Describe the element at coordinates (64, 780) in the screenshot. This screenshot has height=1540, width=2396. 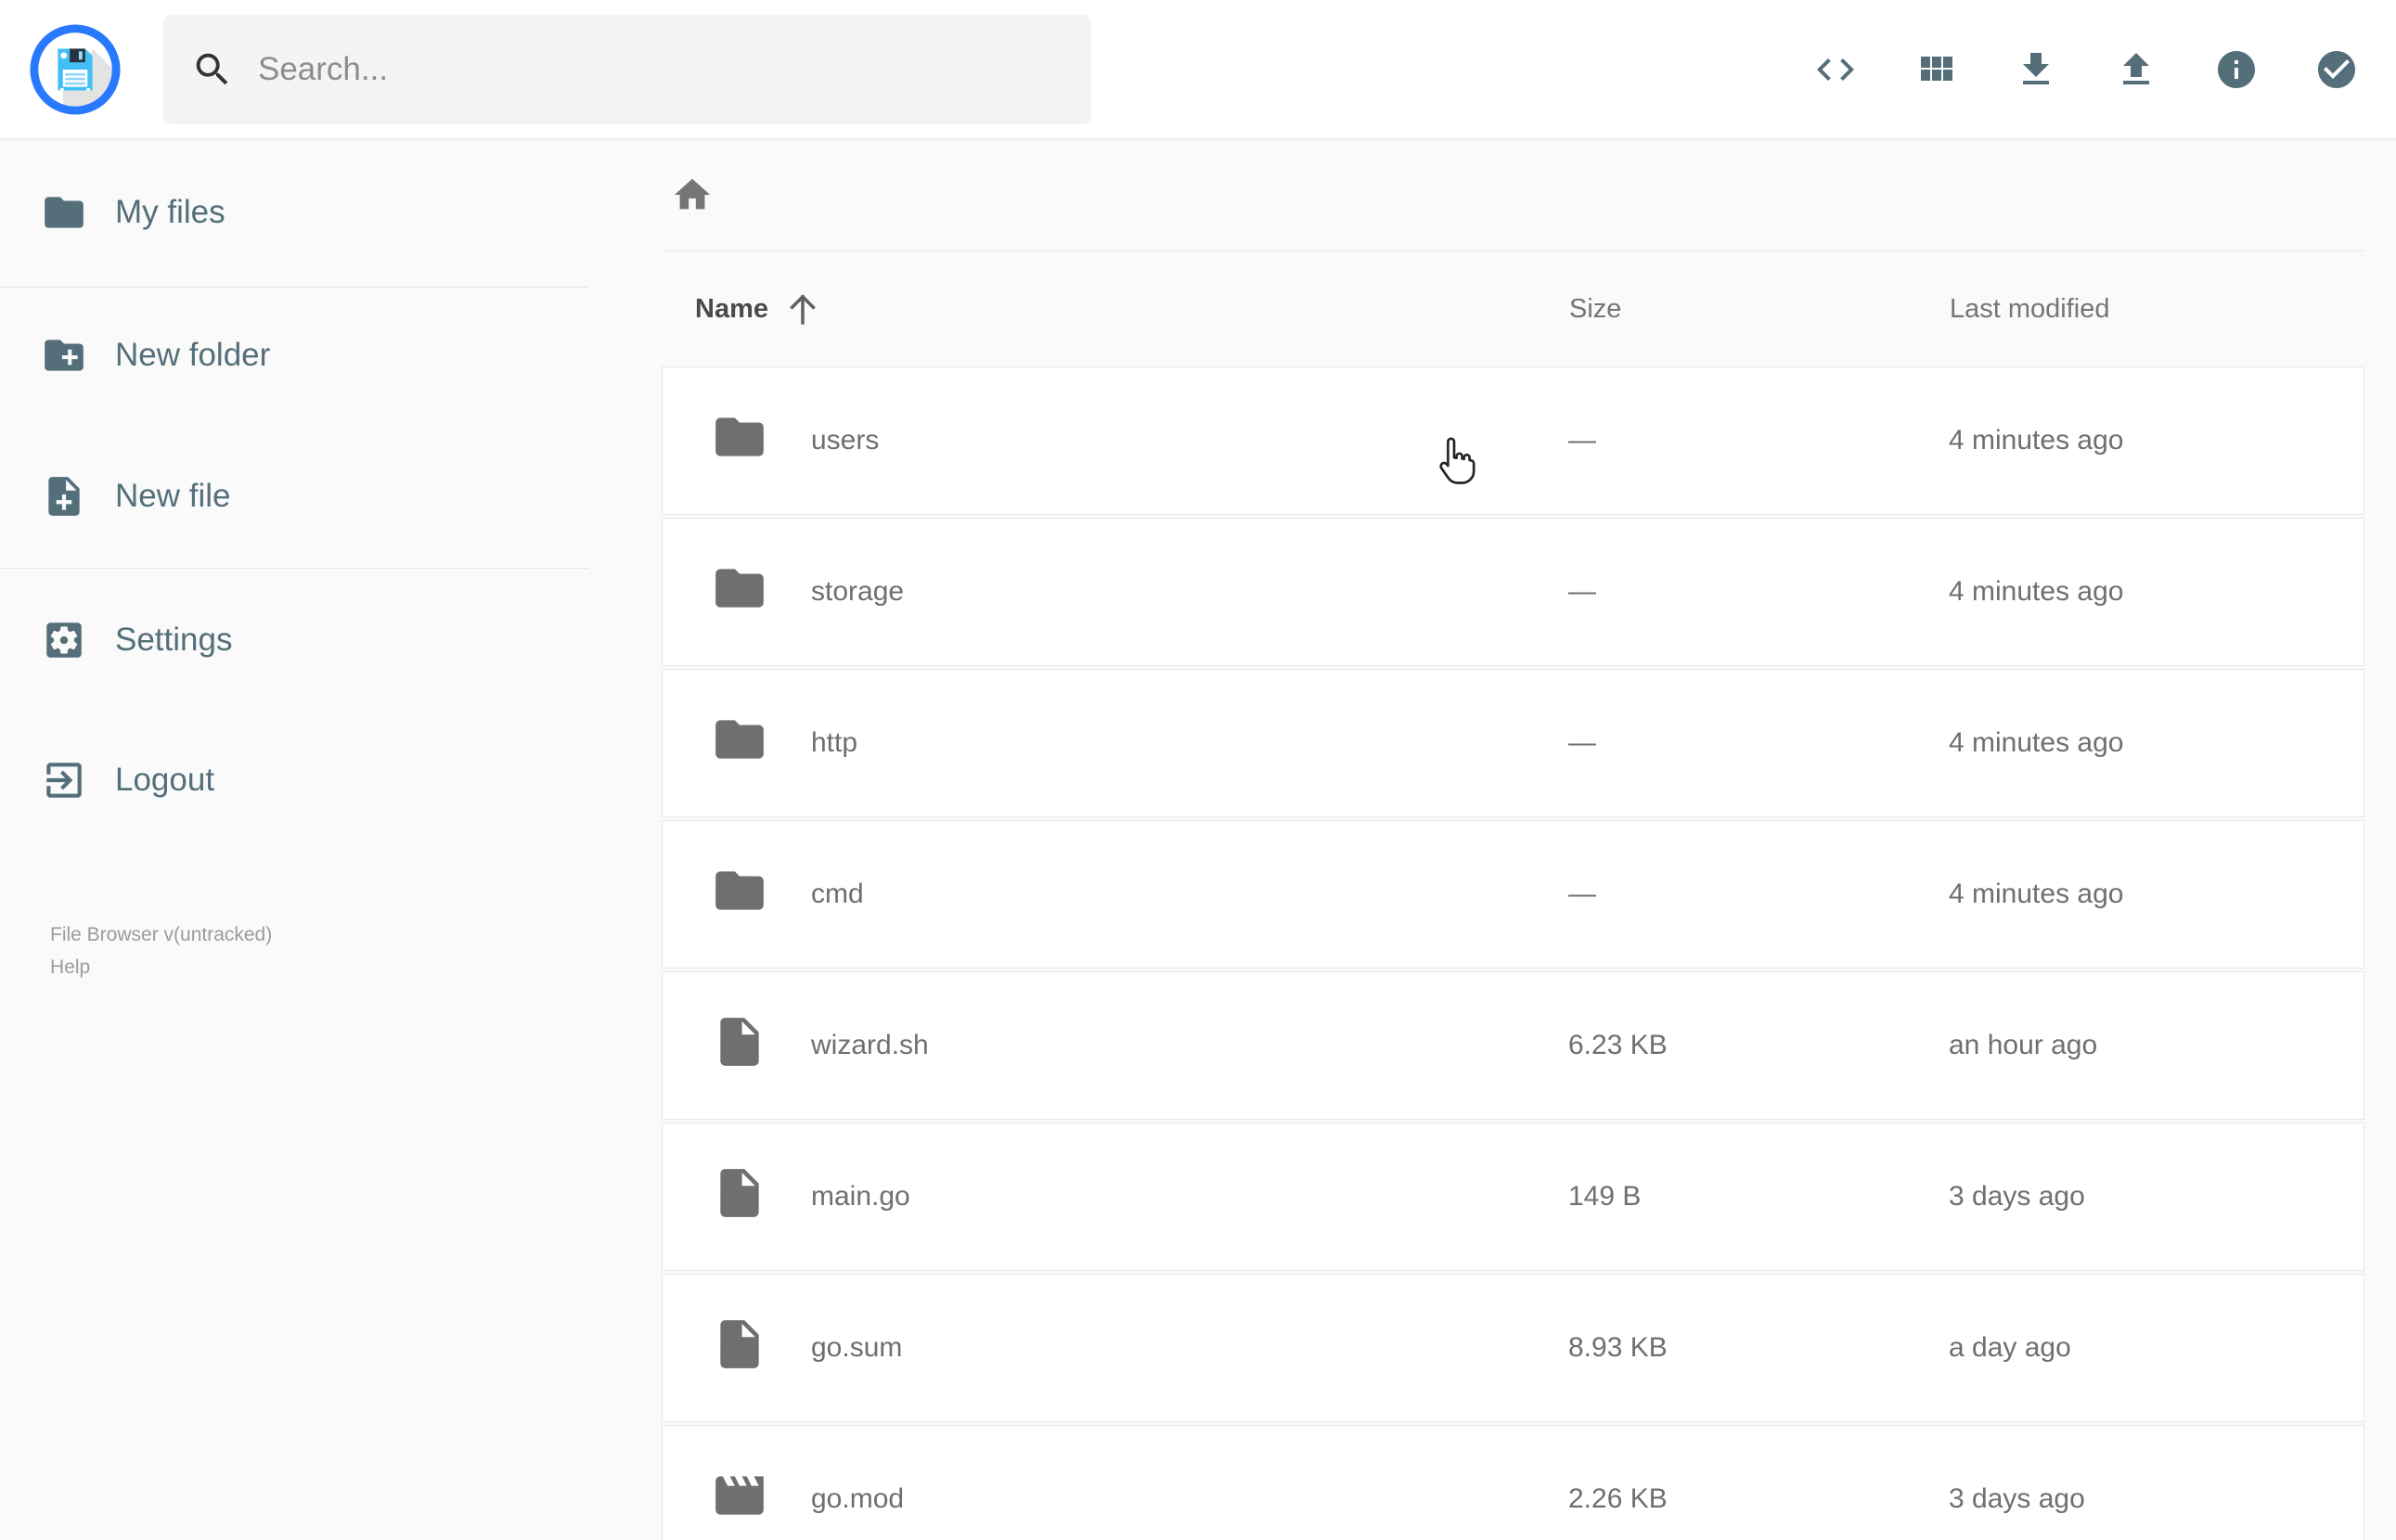
I see `logout-icon` at that location.